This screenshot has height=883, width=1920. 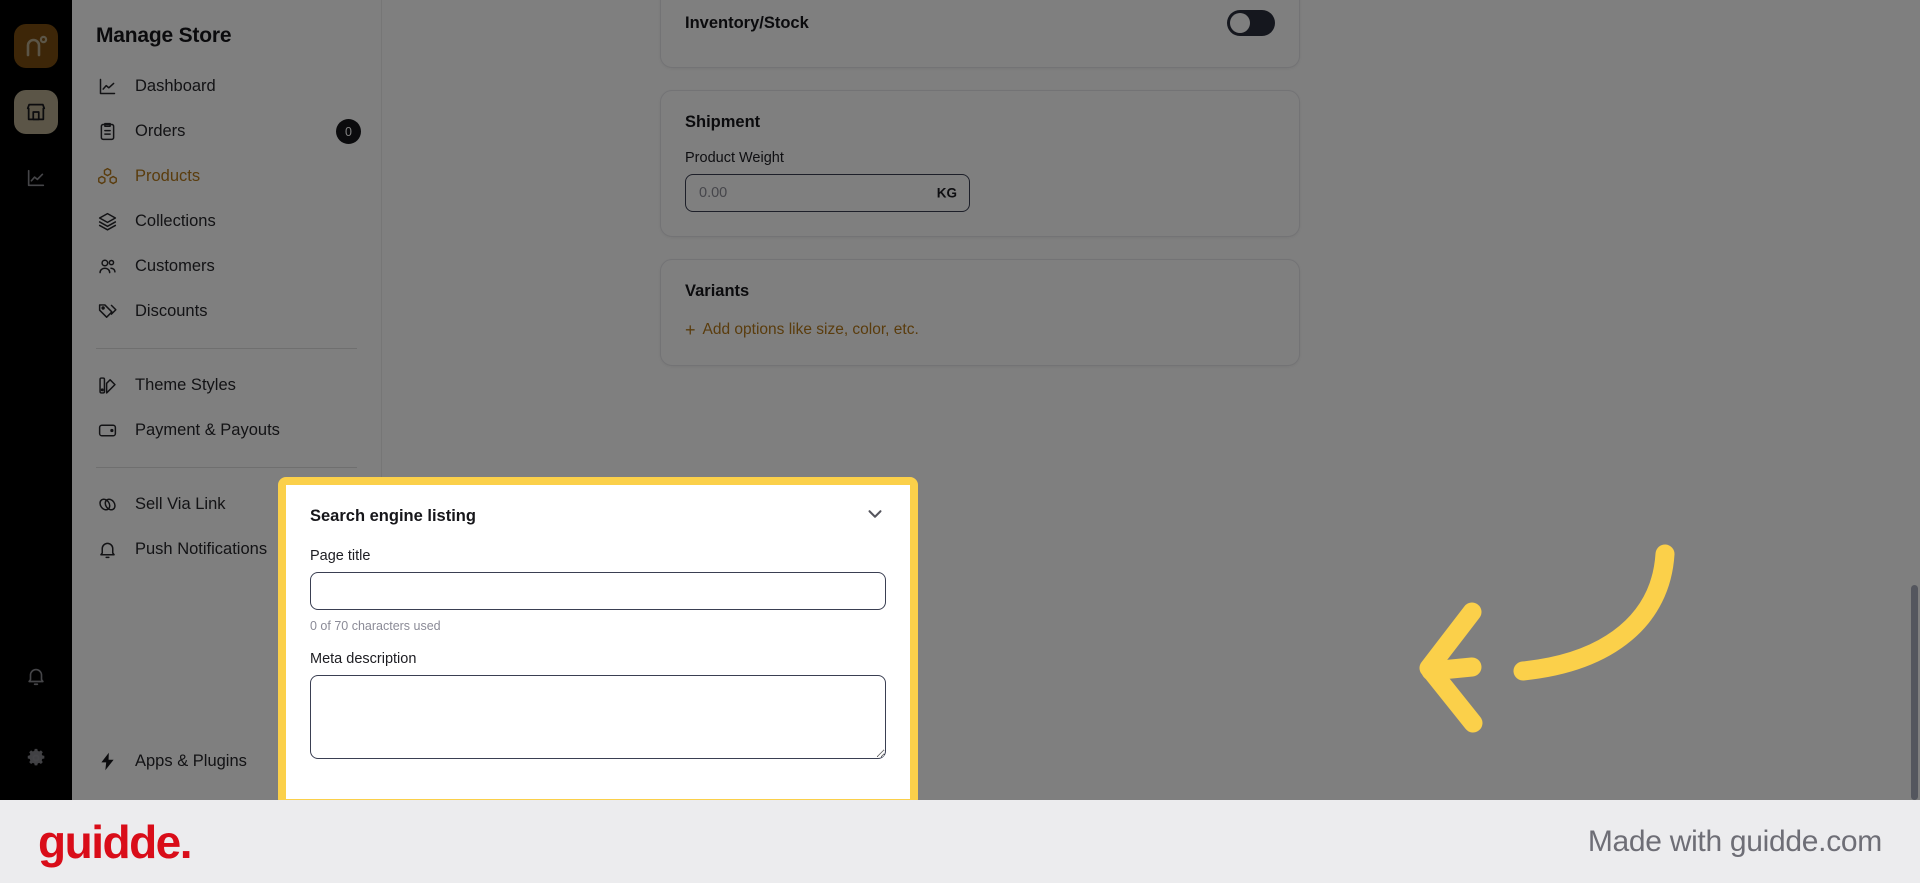 I want to click on product-weight-field-wrap: KG, so click(x=827, y=193).